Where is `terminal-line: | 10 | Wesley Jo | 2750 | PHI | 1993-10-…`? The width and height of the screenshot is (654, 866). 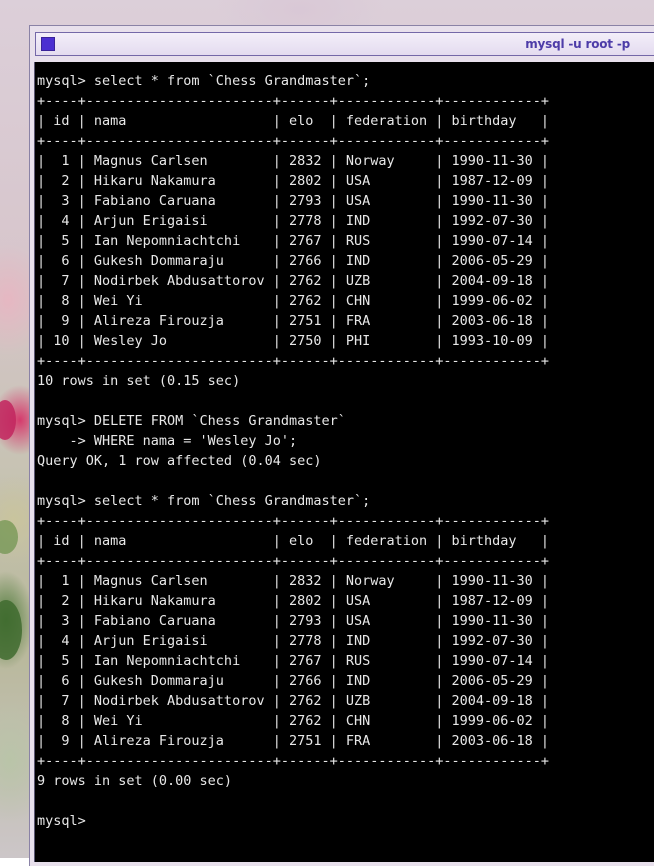 terminal-line: | 10 | Wesley Jo | 2750 | PHI | 1993-10-… is located at coordinates (293, 341).